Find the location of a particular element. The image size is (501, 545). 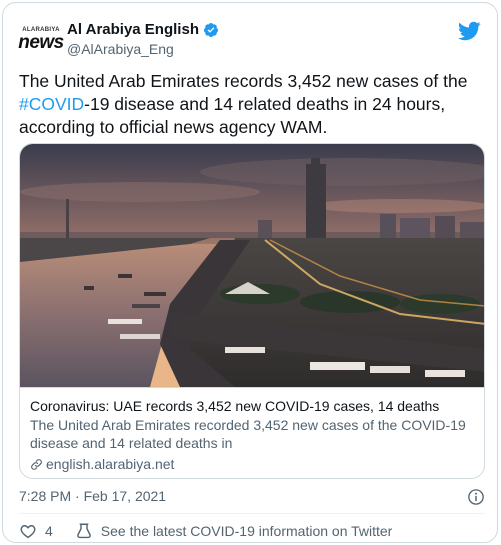

info-icon is located at coordinates (476, 497).